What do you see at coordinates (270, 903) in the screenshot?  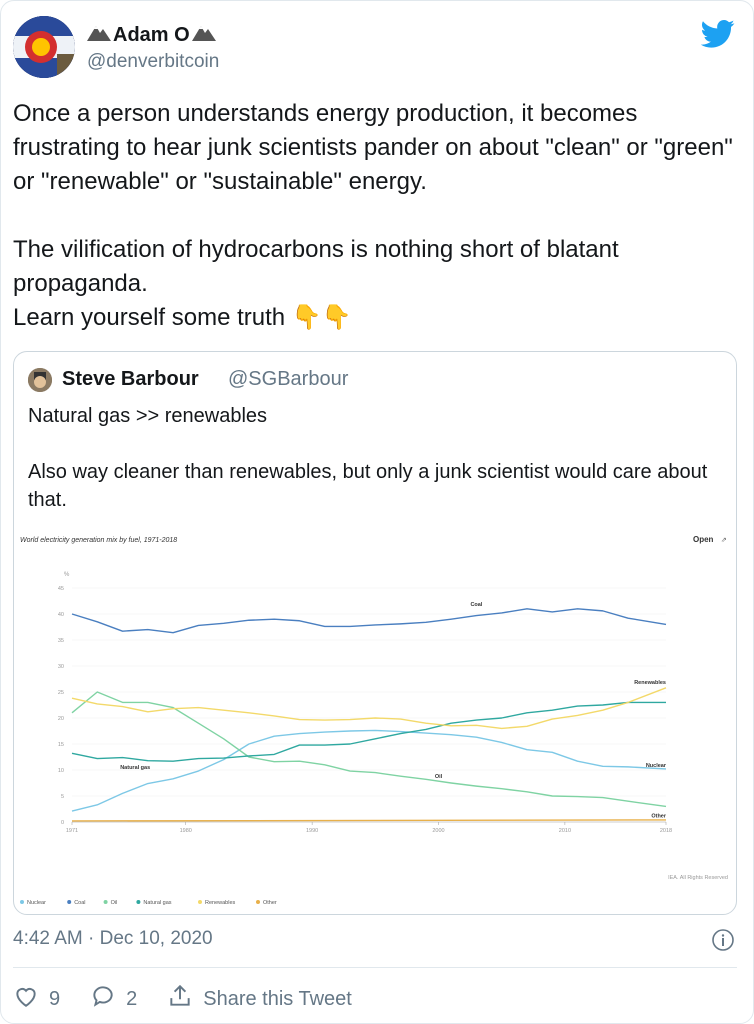 I see `legend-item: Other` at bounding box center [270, 903].